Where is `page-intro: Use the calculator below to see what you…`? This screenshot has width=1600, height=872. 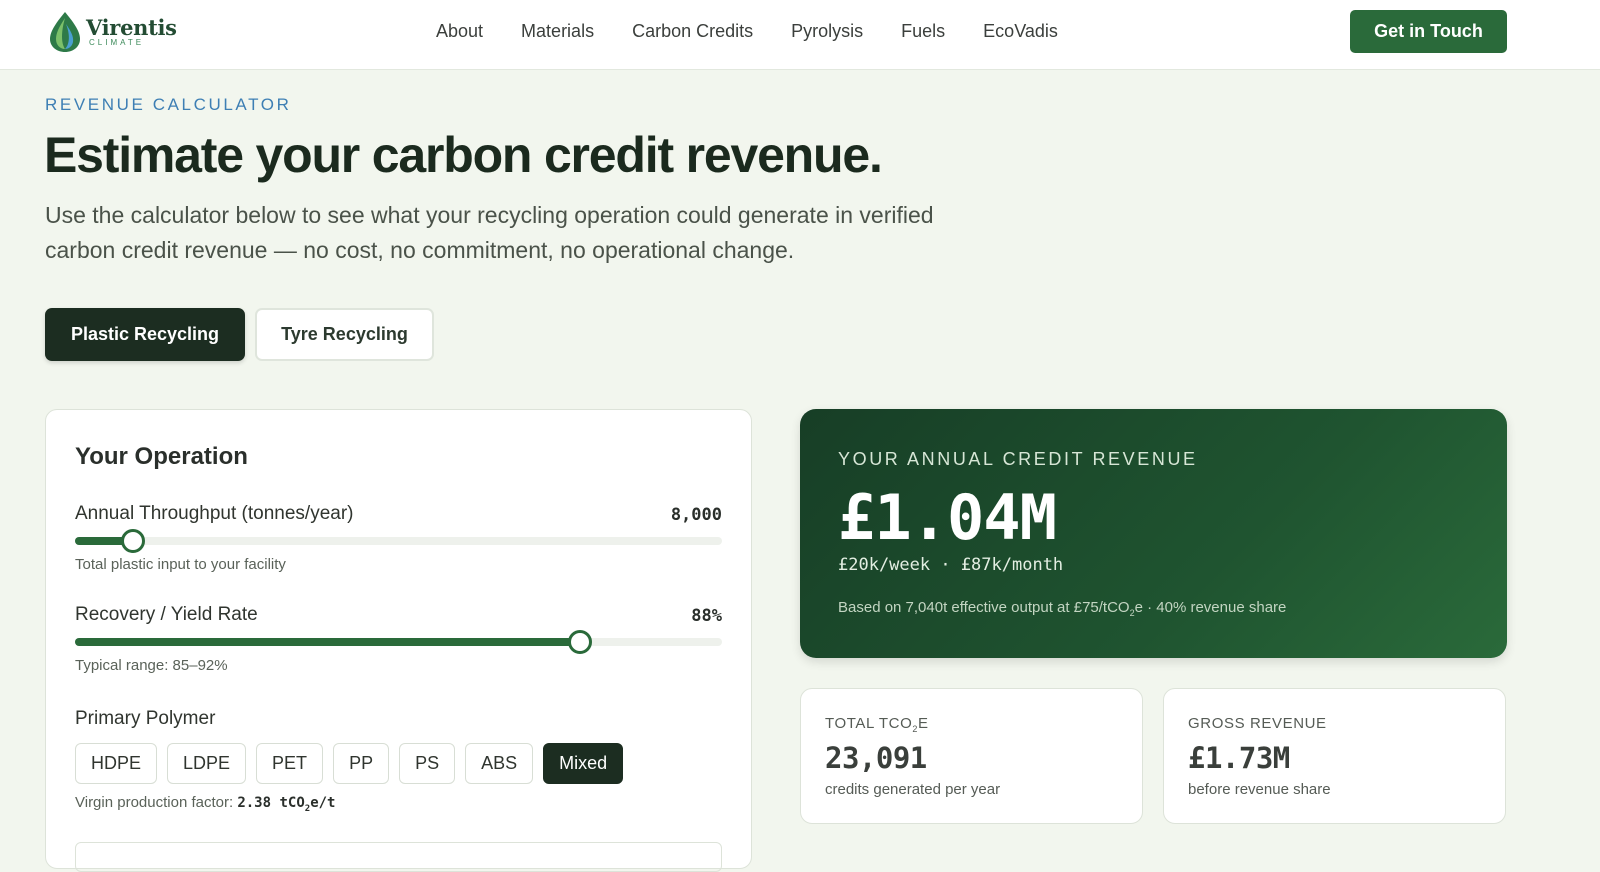 page-intro: Use the calculator below to see what you… is located at coordinates (489, 232).